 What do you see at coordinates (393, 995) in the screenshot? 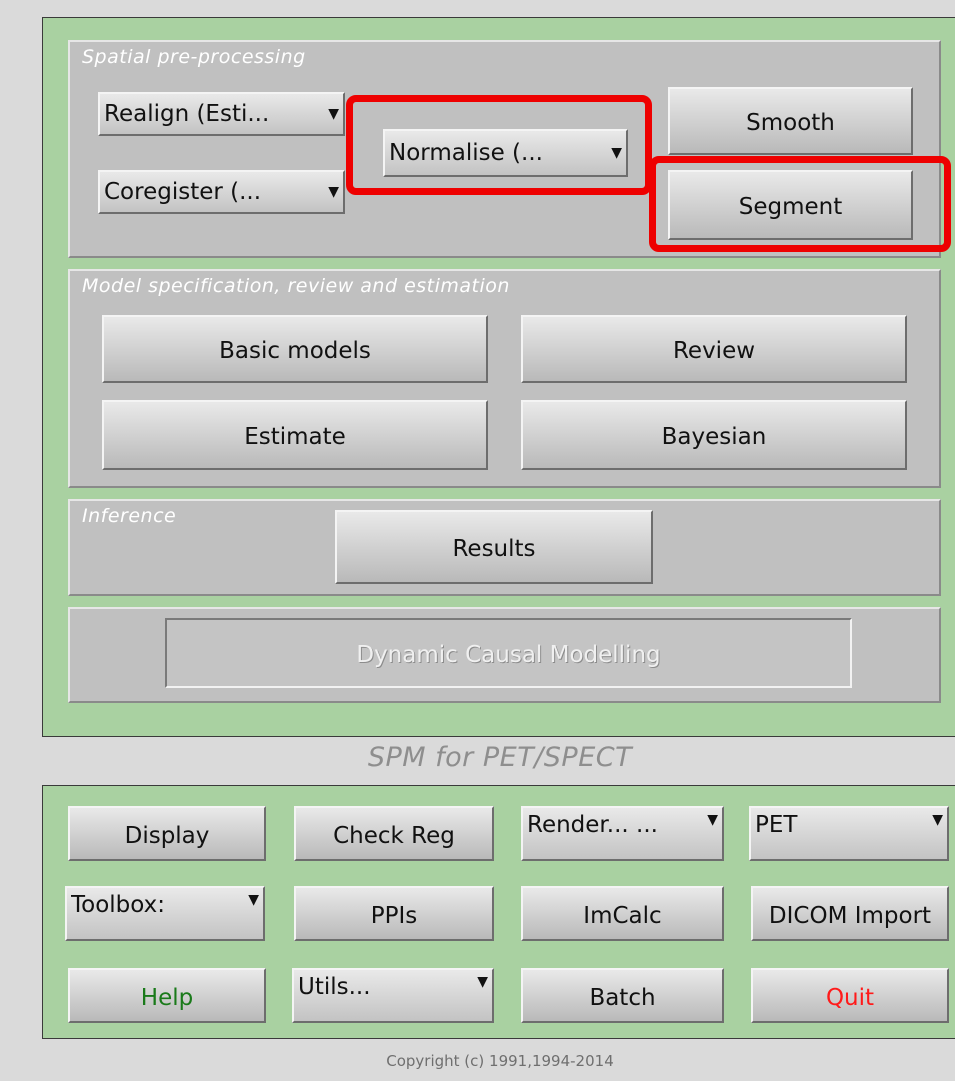
I see `utils-dropdown: Utils... ▼` at bounding box center [393, 995].